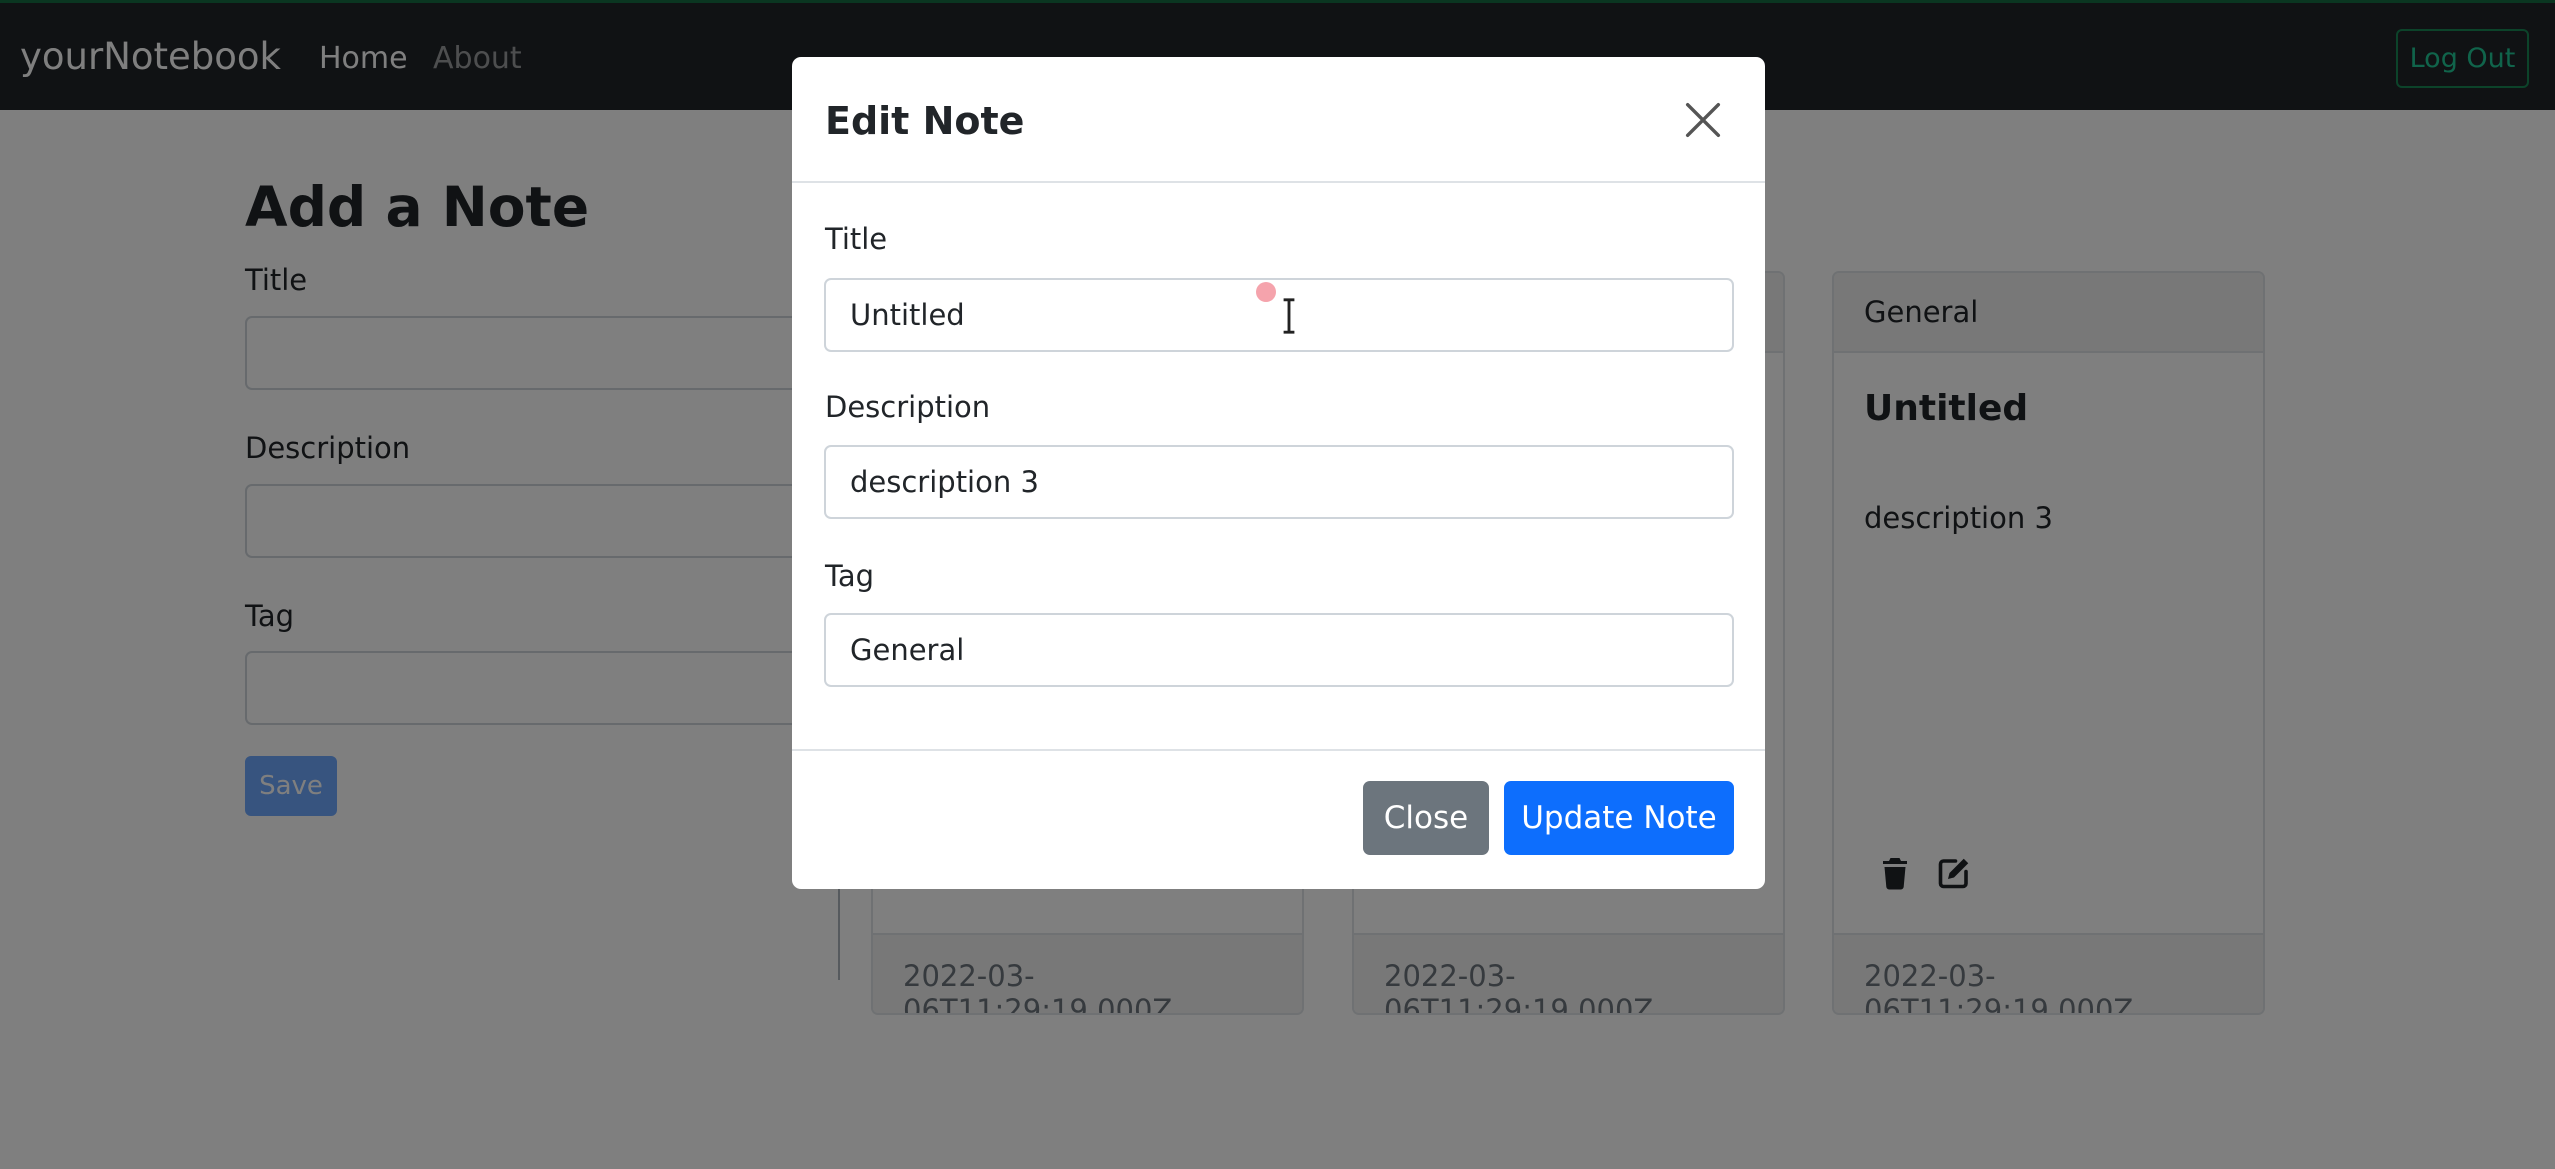 This screenshot has width=2555, height=1169. Describe the element at coordinates (1289, 316) in the screenshot. I see `text-cursor-icon` at that location.